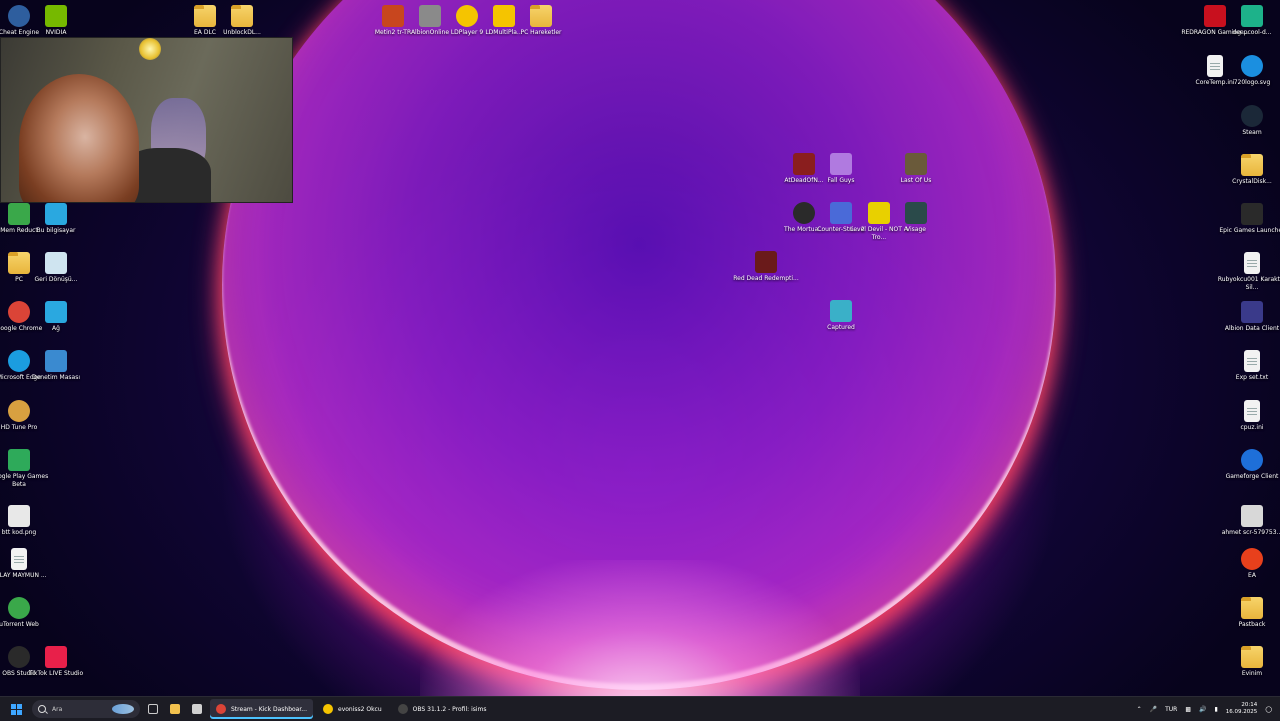 This screenshot has height=721, width=1280. I want to click on battery-icon: ▮, so click(1215, 709).